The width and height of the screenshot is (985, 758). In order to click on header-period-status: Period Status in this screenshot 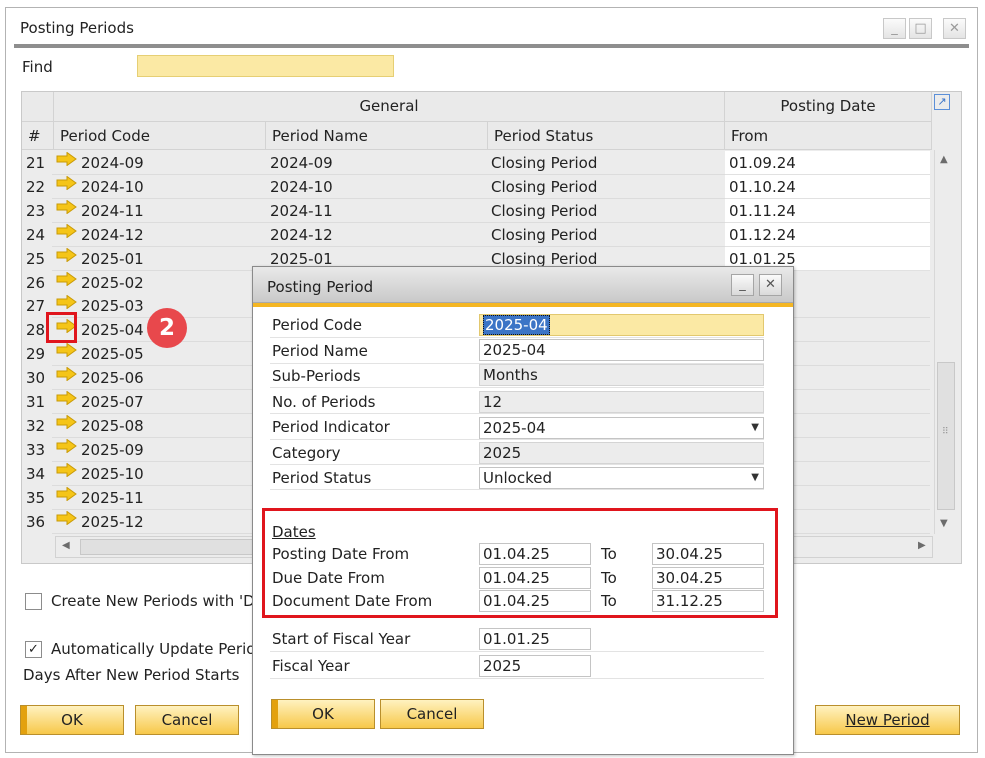, I will do `click(606, 136)`.